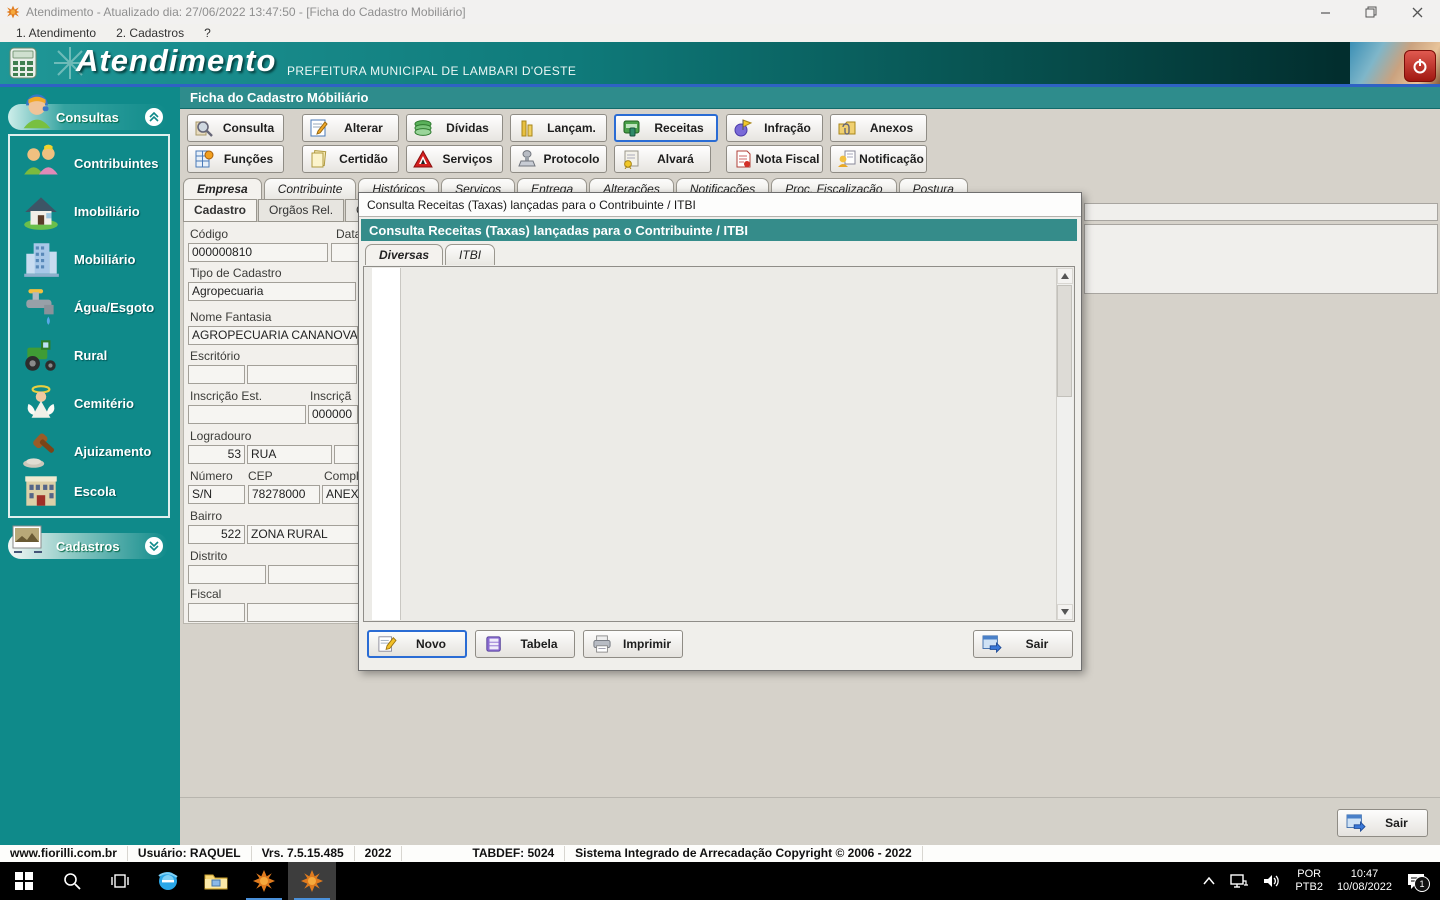 Image resolution: width=1440 pixels, height=900 pixels. I want to click on tabela-button: Tabela, so click(525, 644).